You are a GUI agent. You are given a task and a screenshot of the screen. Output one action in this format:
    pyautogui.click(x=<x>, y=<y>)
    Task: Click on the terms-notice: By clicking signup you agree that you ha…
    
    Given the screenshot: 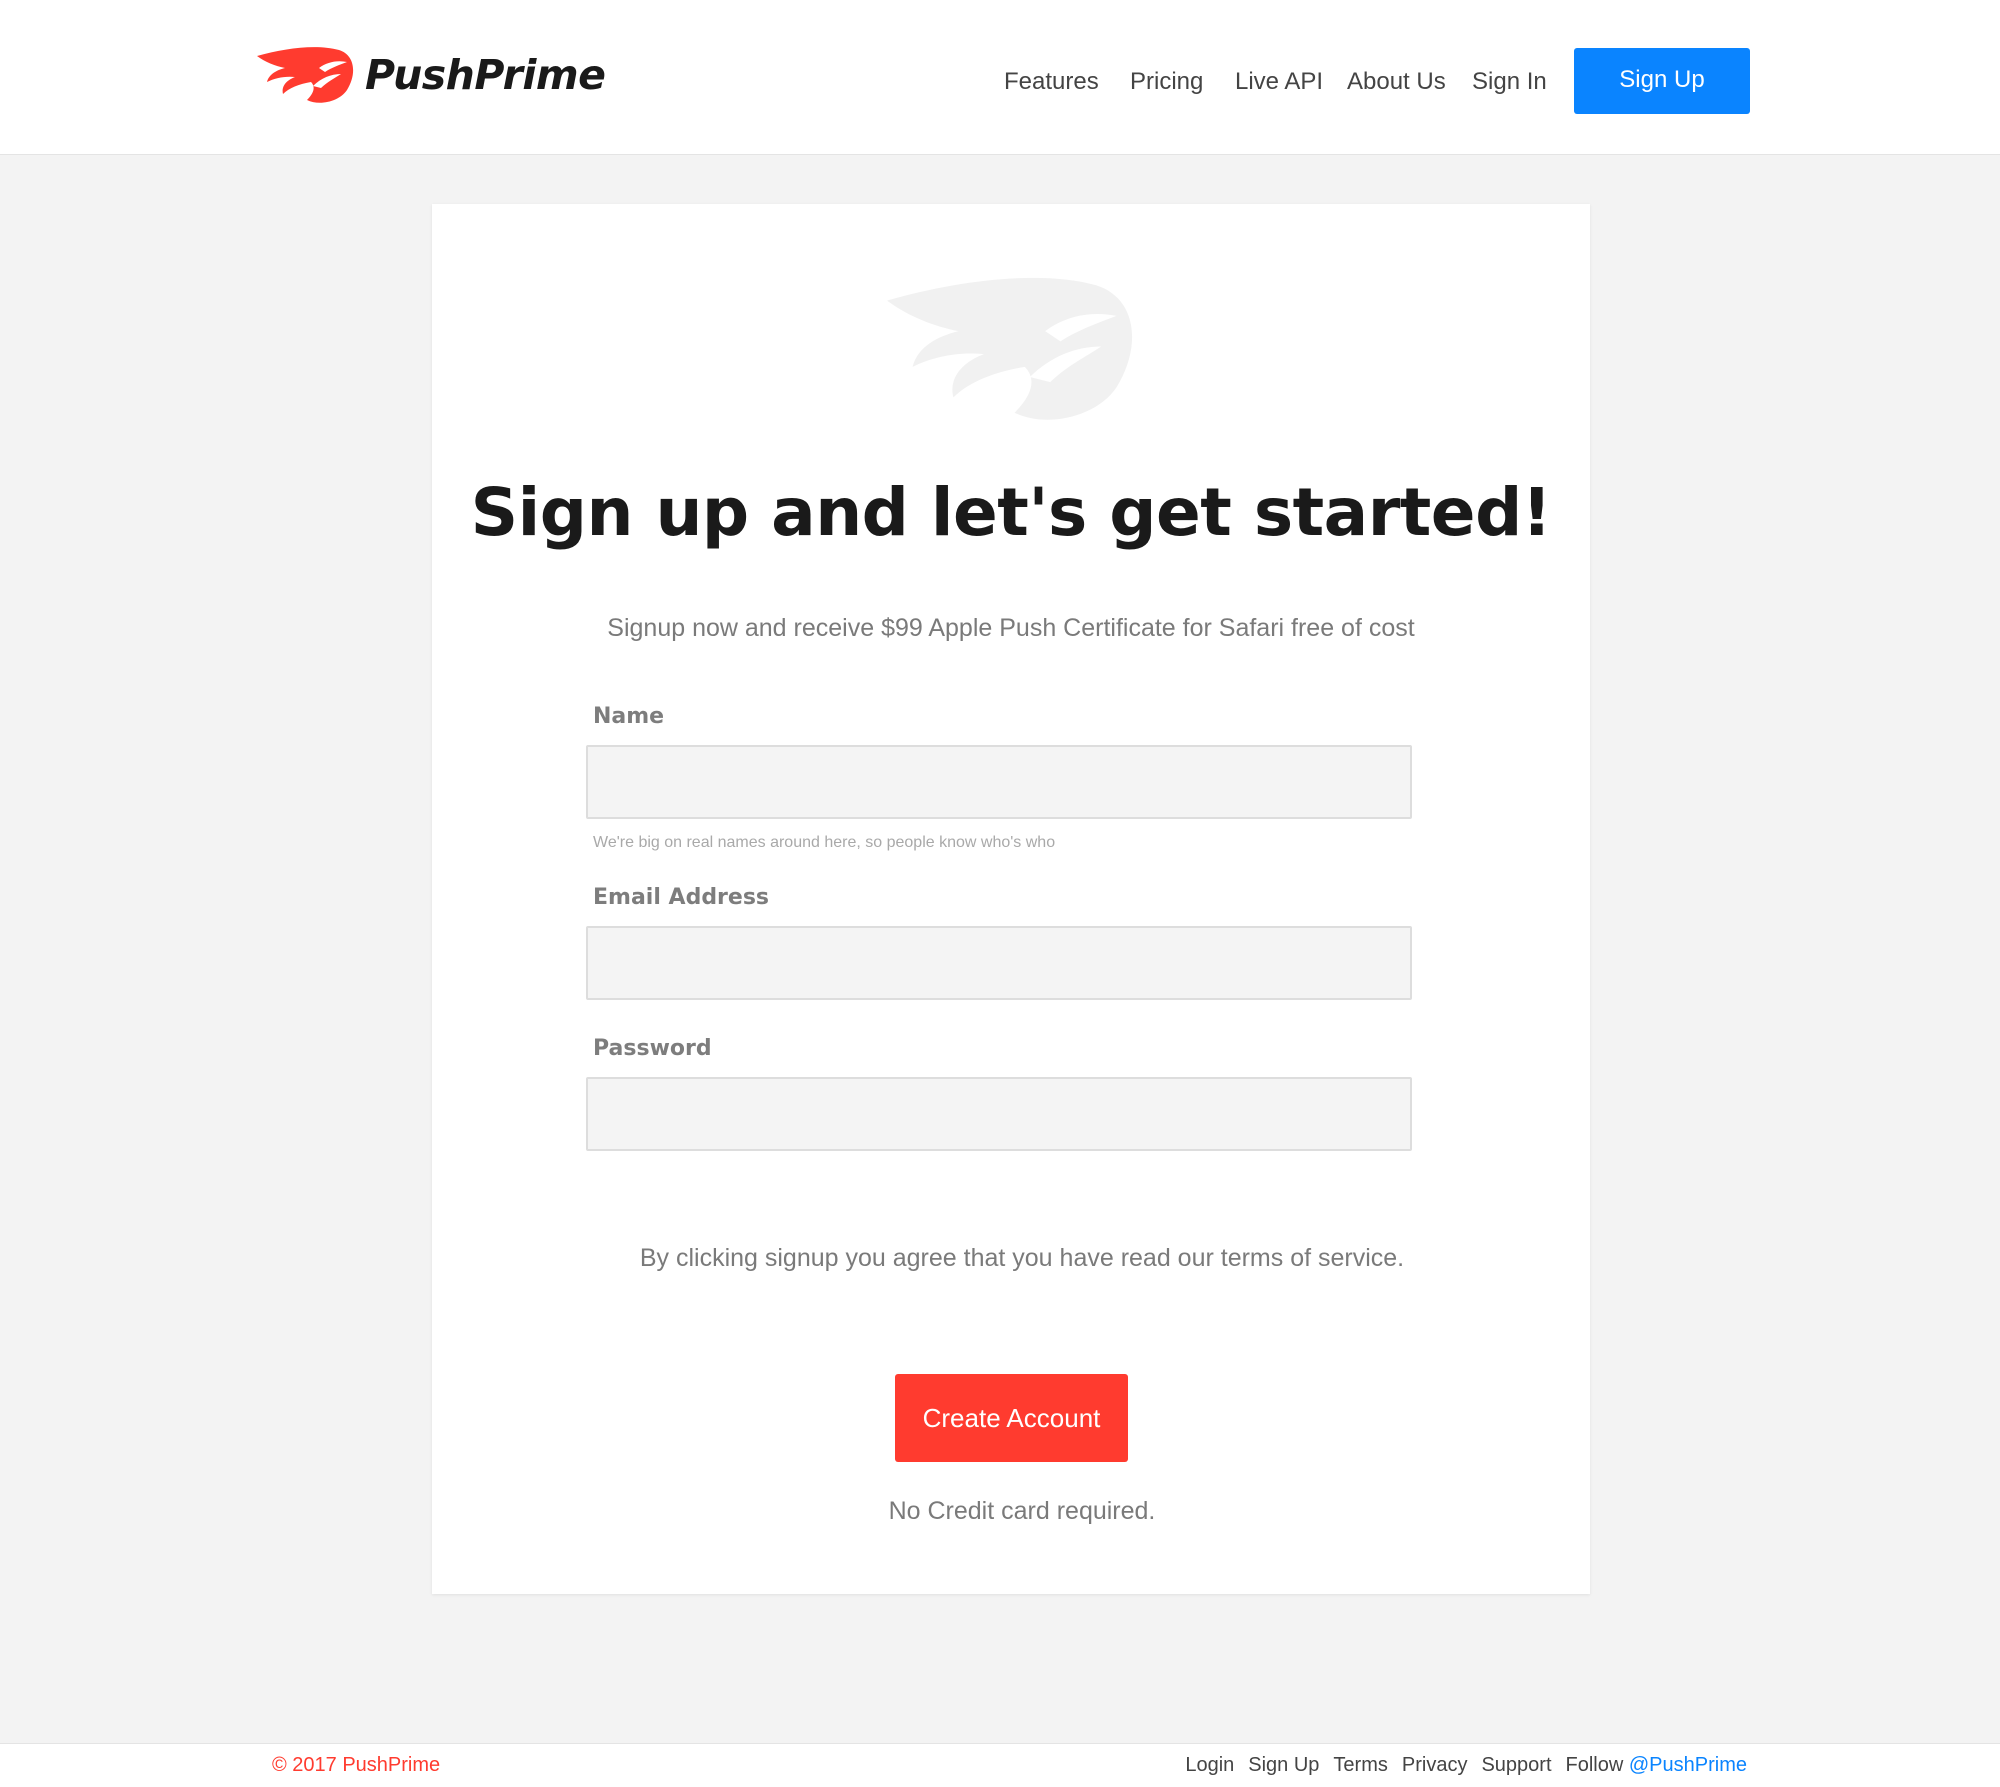 What is the action you would take?
    pyautogui.click(x=1022, y=1258)
    